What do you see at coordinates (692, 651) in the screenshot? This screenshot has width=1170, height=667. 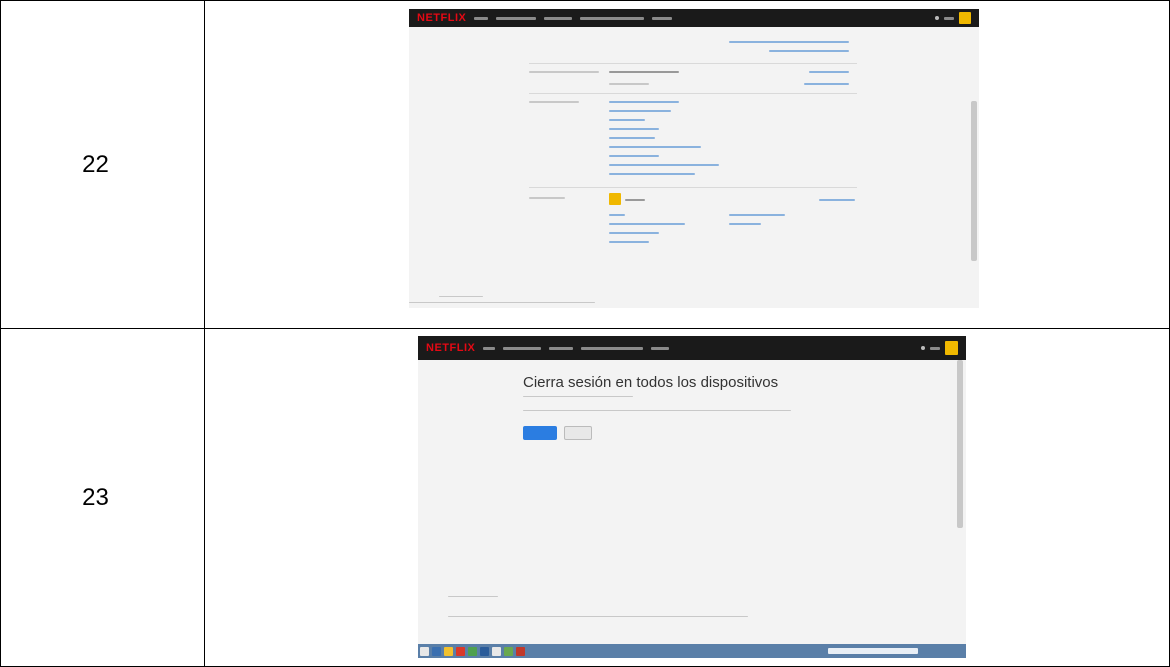 I see `windows-taskbar` at bounding box center [692, 651].